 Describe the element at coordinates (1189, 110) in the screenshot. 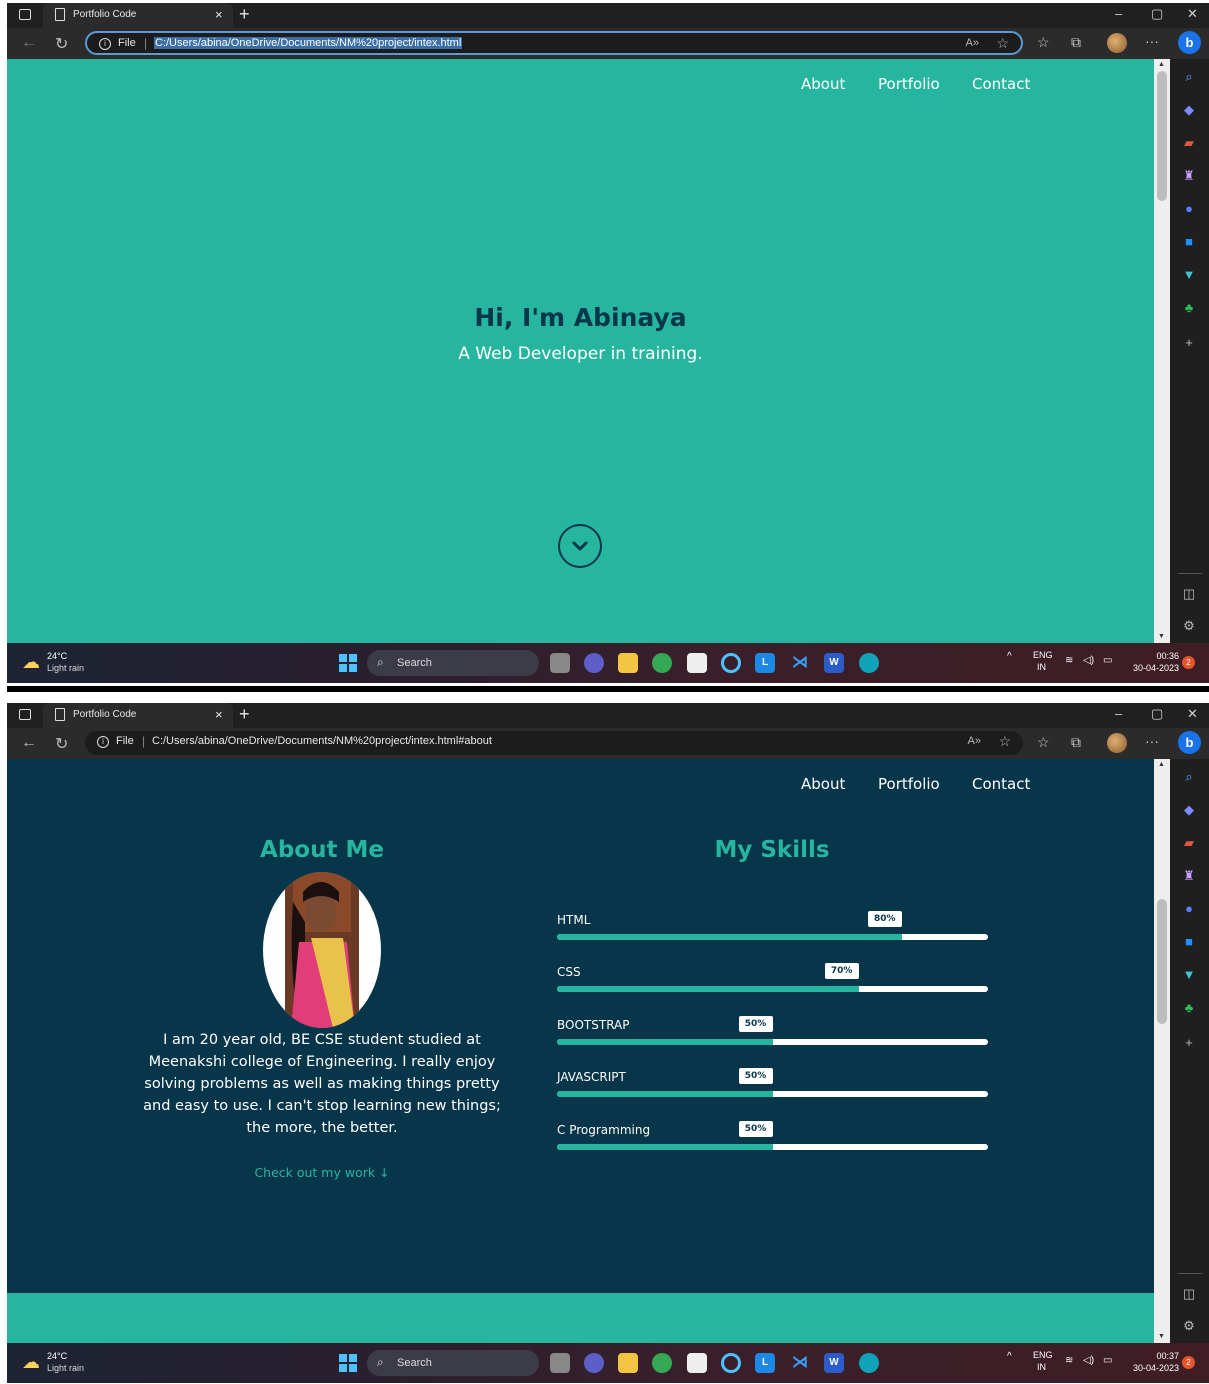

I see `shopping-tag-icon: ◆` at that location.